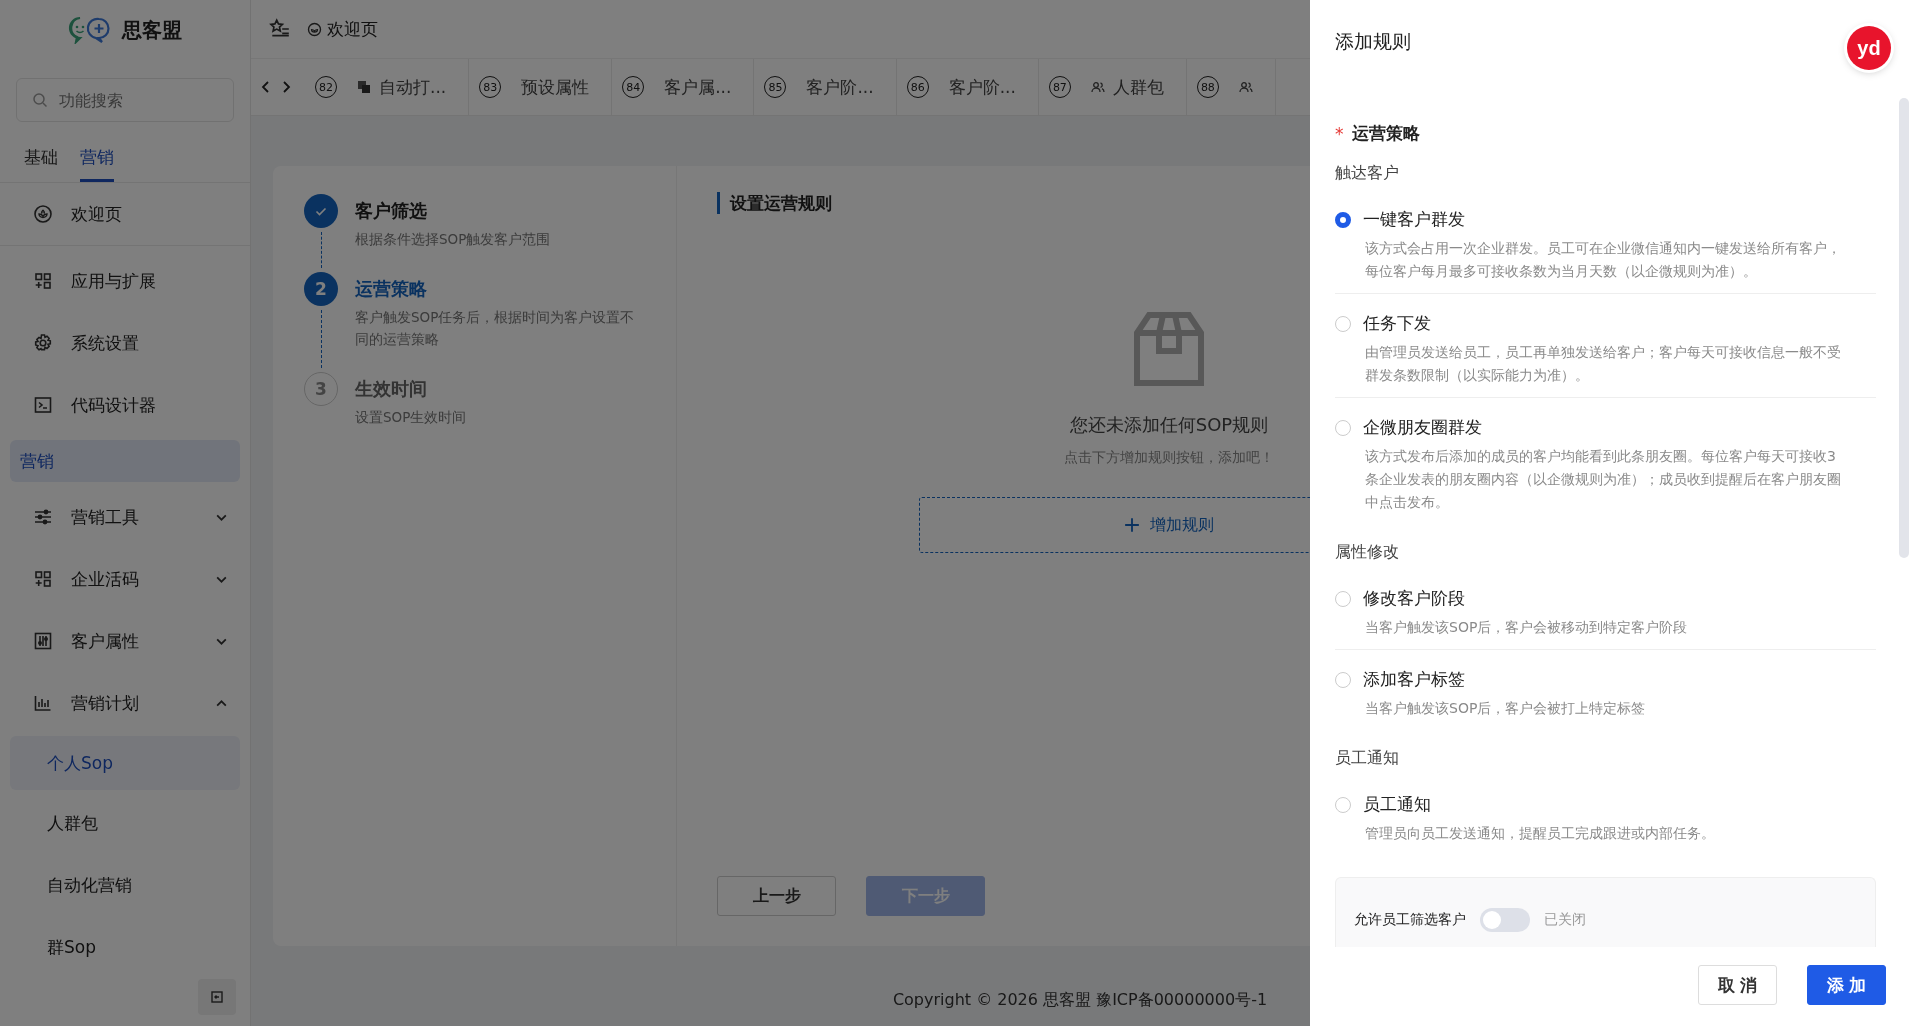 Image resolution: width=1909 pixels, height=1026 pixels. What do you see at coordinates (125, 214) in the screenshot?
I see `sidebar-item: 欢迎页` at bounding box center [125, 214].